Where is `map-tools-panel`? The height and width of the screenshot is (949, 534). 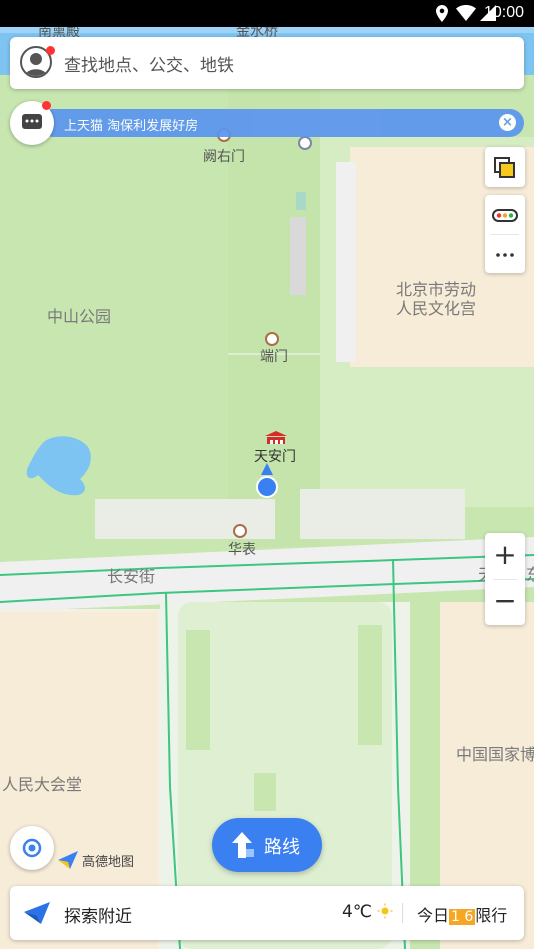
map-tools-panel is located at coordinates (505, 234).